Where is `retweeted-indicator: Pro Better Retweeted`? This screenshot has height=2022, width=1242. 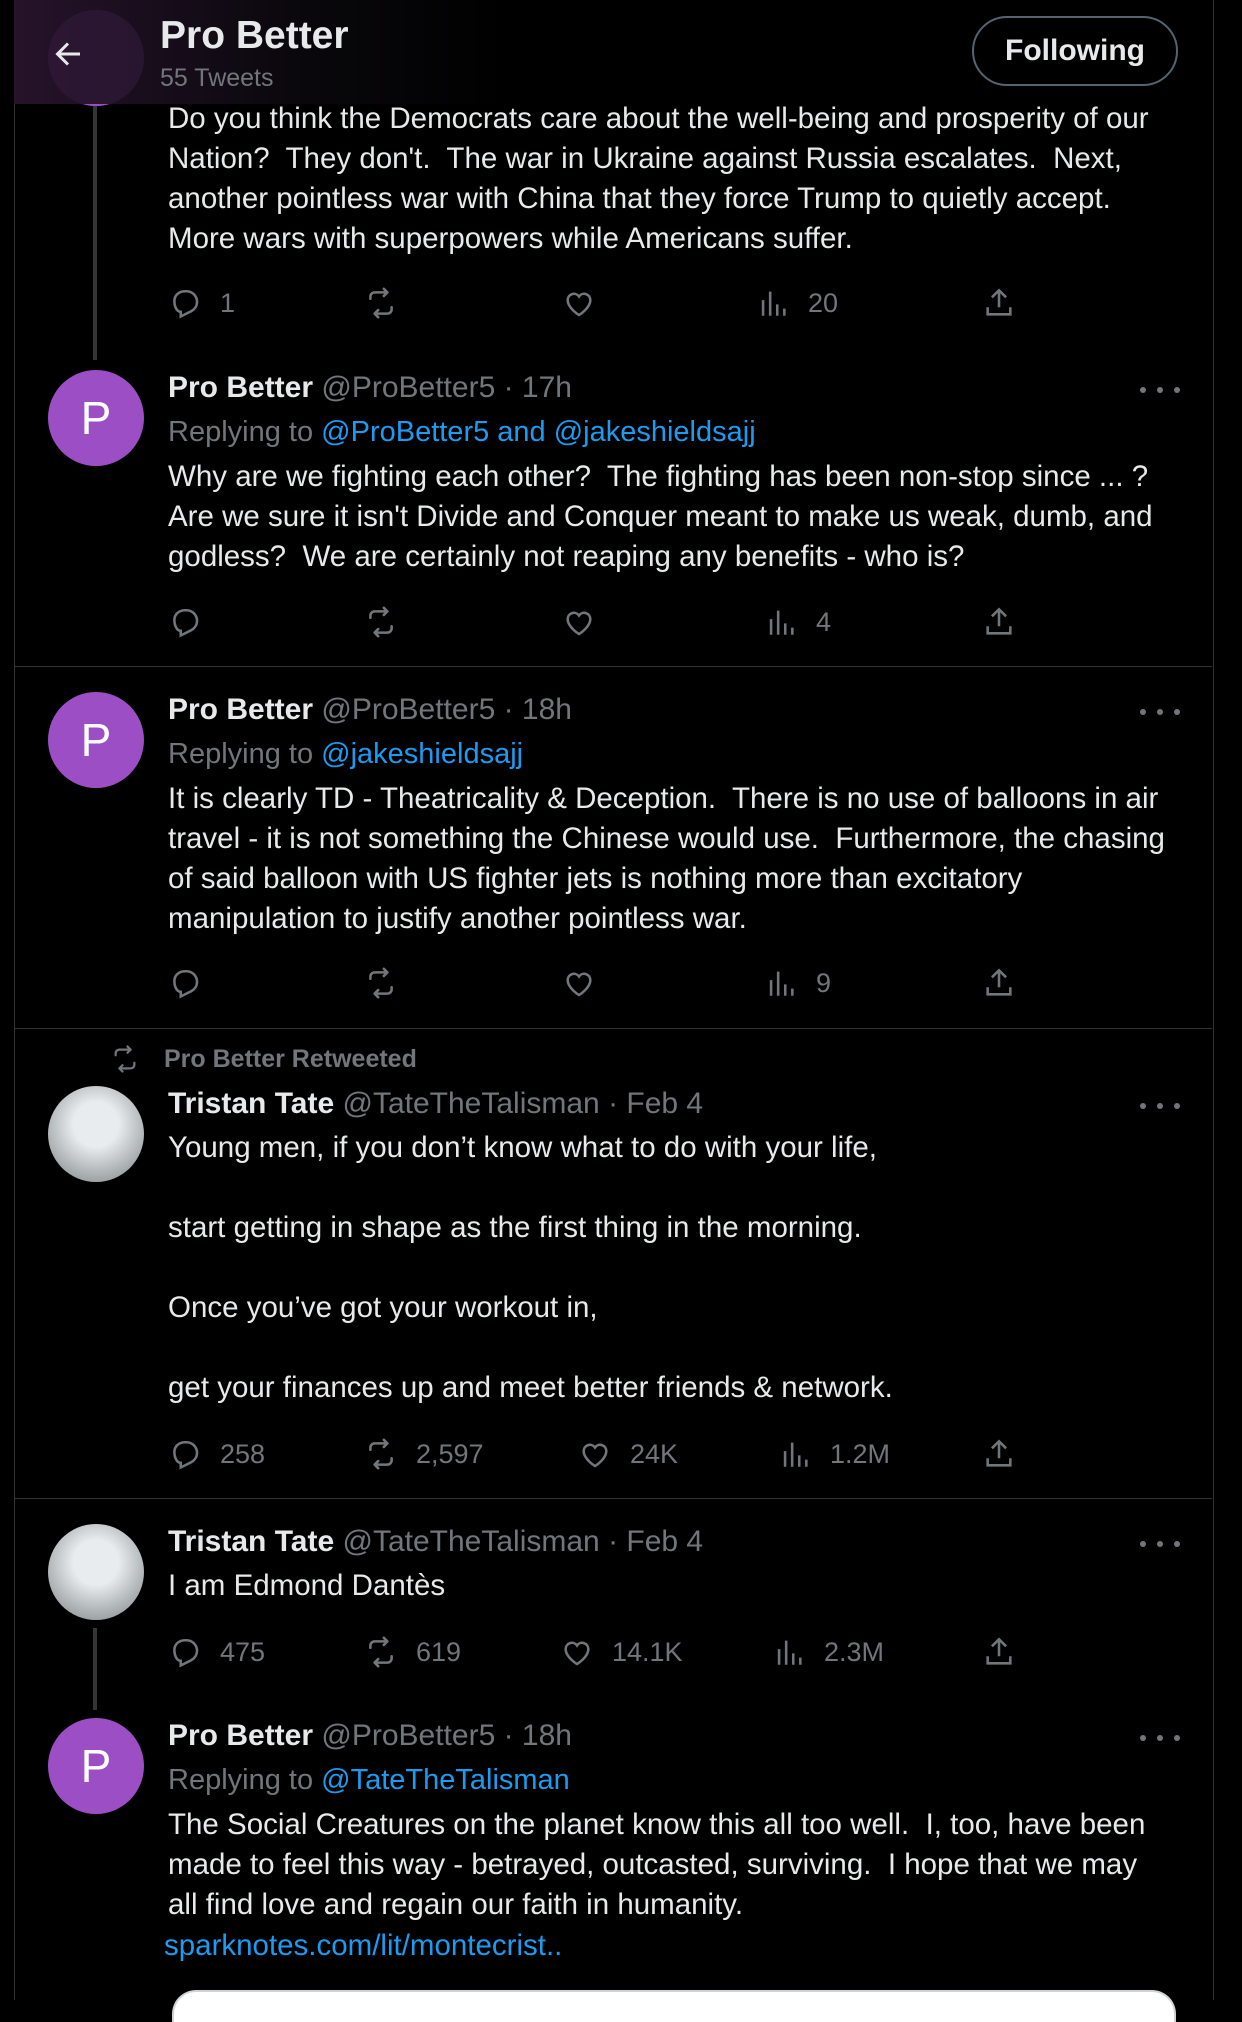
retweeted-indicator: Pro Better Retweeted is located at coordinates (263, 1059).